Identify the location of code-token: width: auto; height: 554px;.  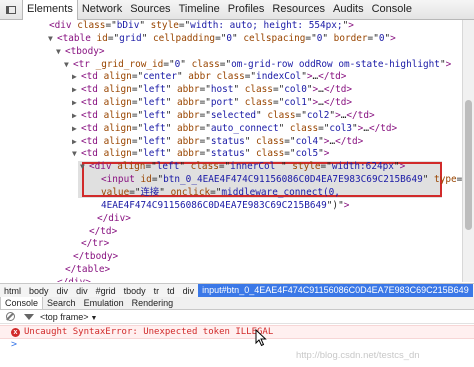
(266, 25).